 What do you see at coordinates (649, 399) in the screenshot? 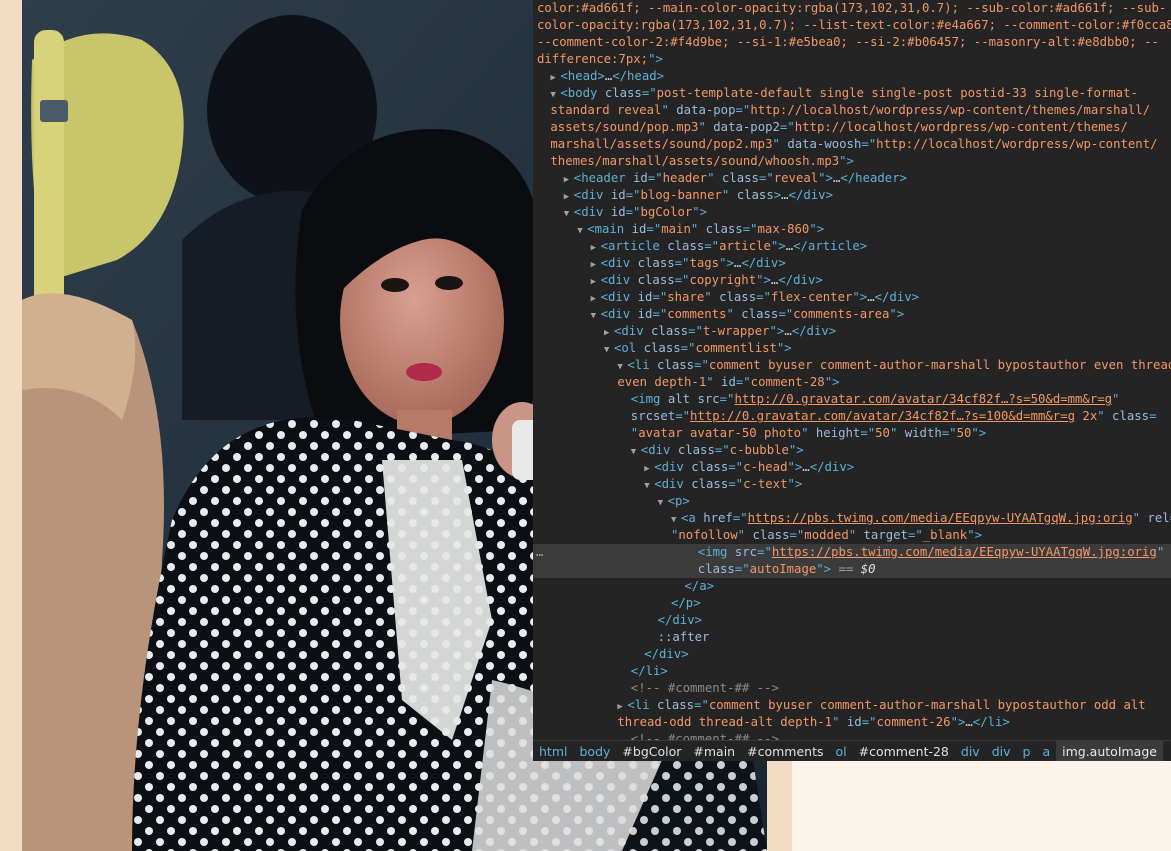
I see `dom-token: <img` at bounding box center [649, 399].